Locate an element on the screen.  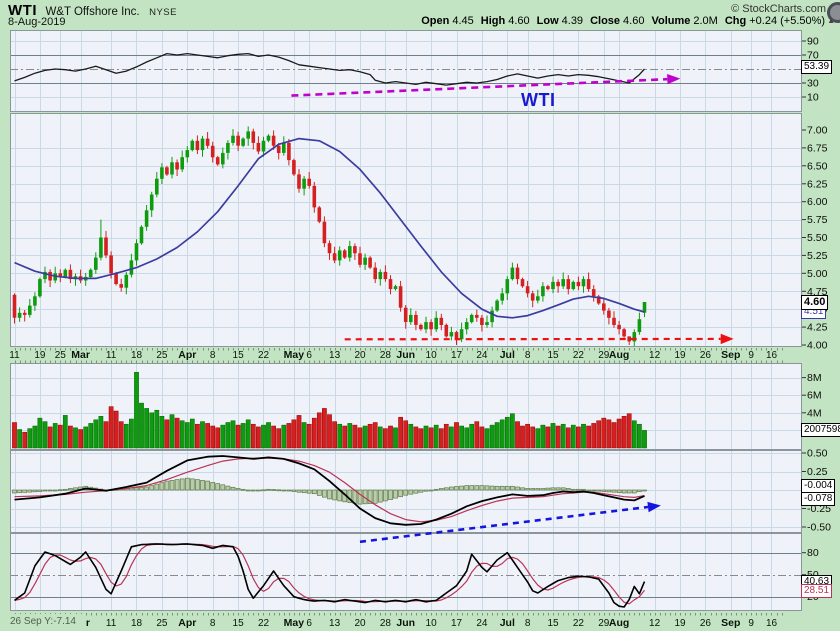
y-axis-label: 8M is located at coordinates (814, 378).